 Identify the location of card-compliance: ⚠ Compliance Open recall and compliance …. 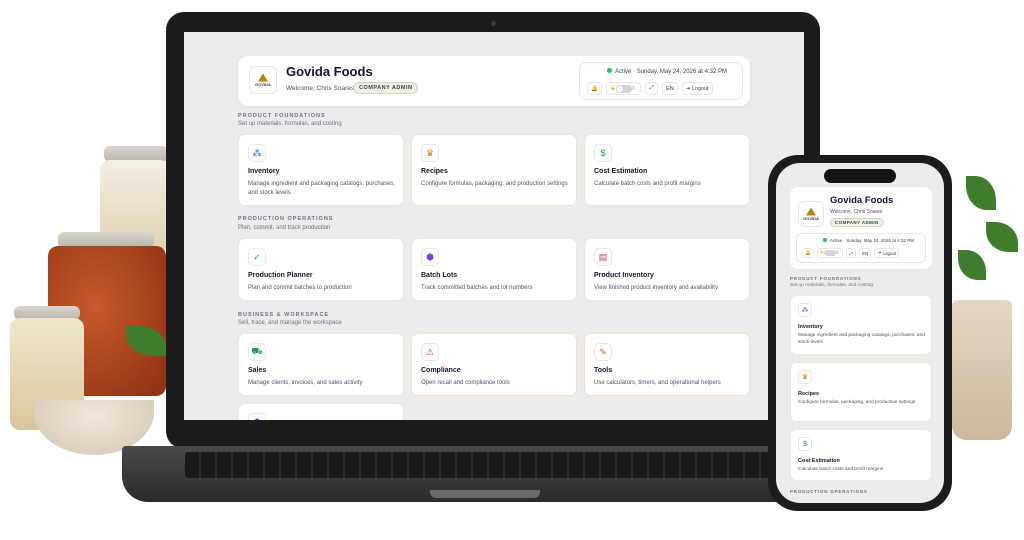
(494, 364).